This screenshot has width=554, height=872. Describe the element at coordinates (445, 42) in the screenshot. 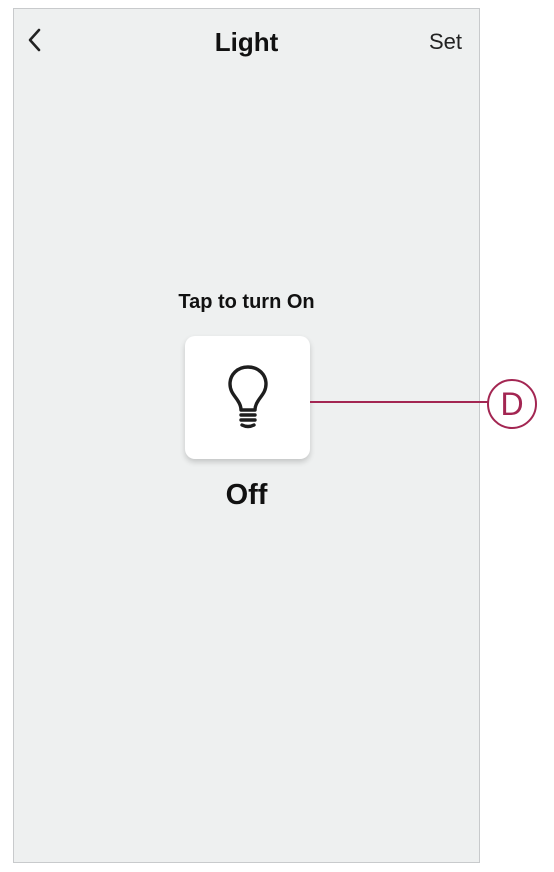

I see `set-button: Set` at that location.